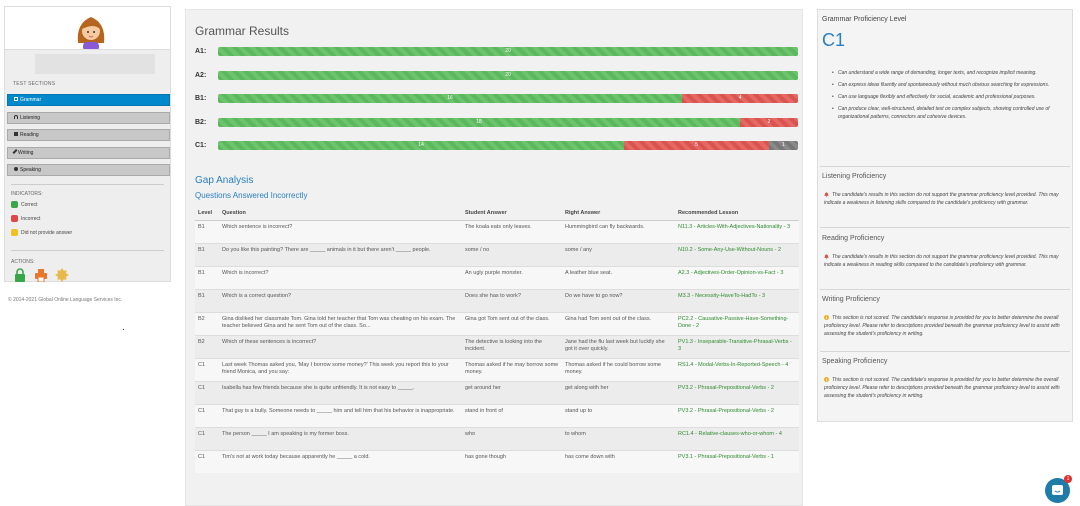  What do you see at coordinates (207, 214) in the screenshot?
I see `column-header: Level` at bounding box center [207, 214].